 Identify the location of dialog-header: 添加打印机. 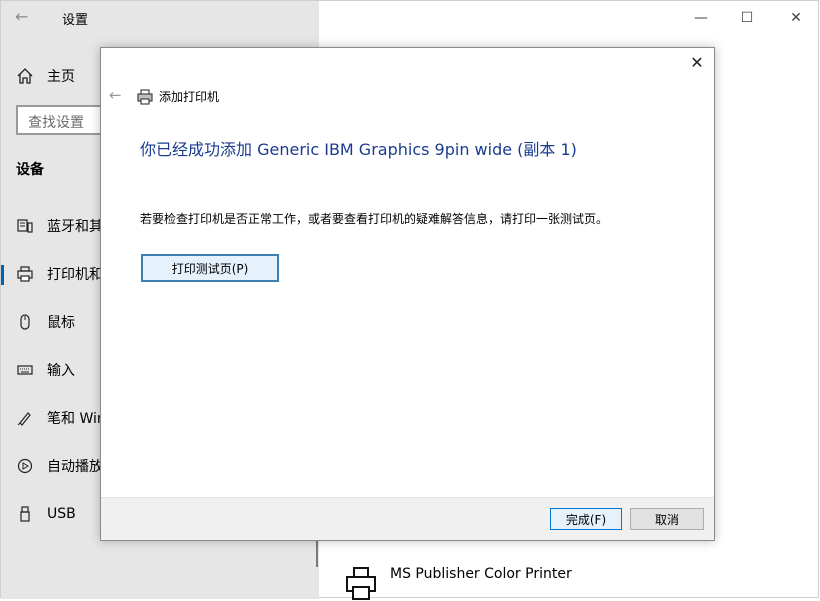
(178, 96).